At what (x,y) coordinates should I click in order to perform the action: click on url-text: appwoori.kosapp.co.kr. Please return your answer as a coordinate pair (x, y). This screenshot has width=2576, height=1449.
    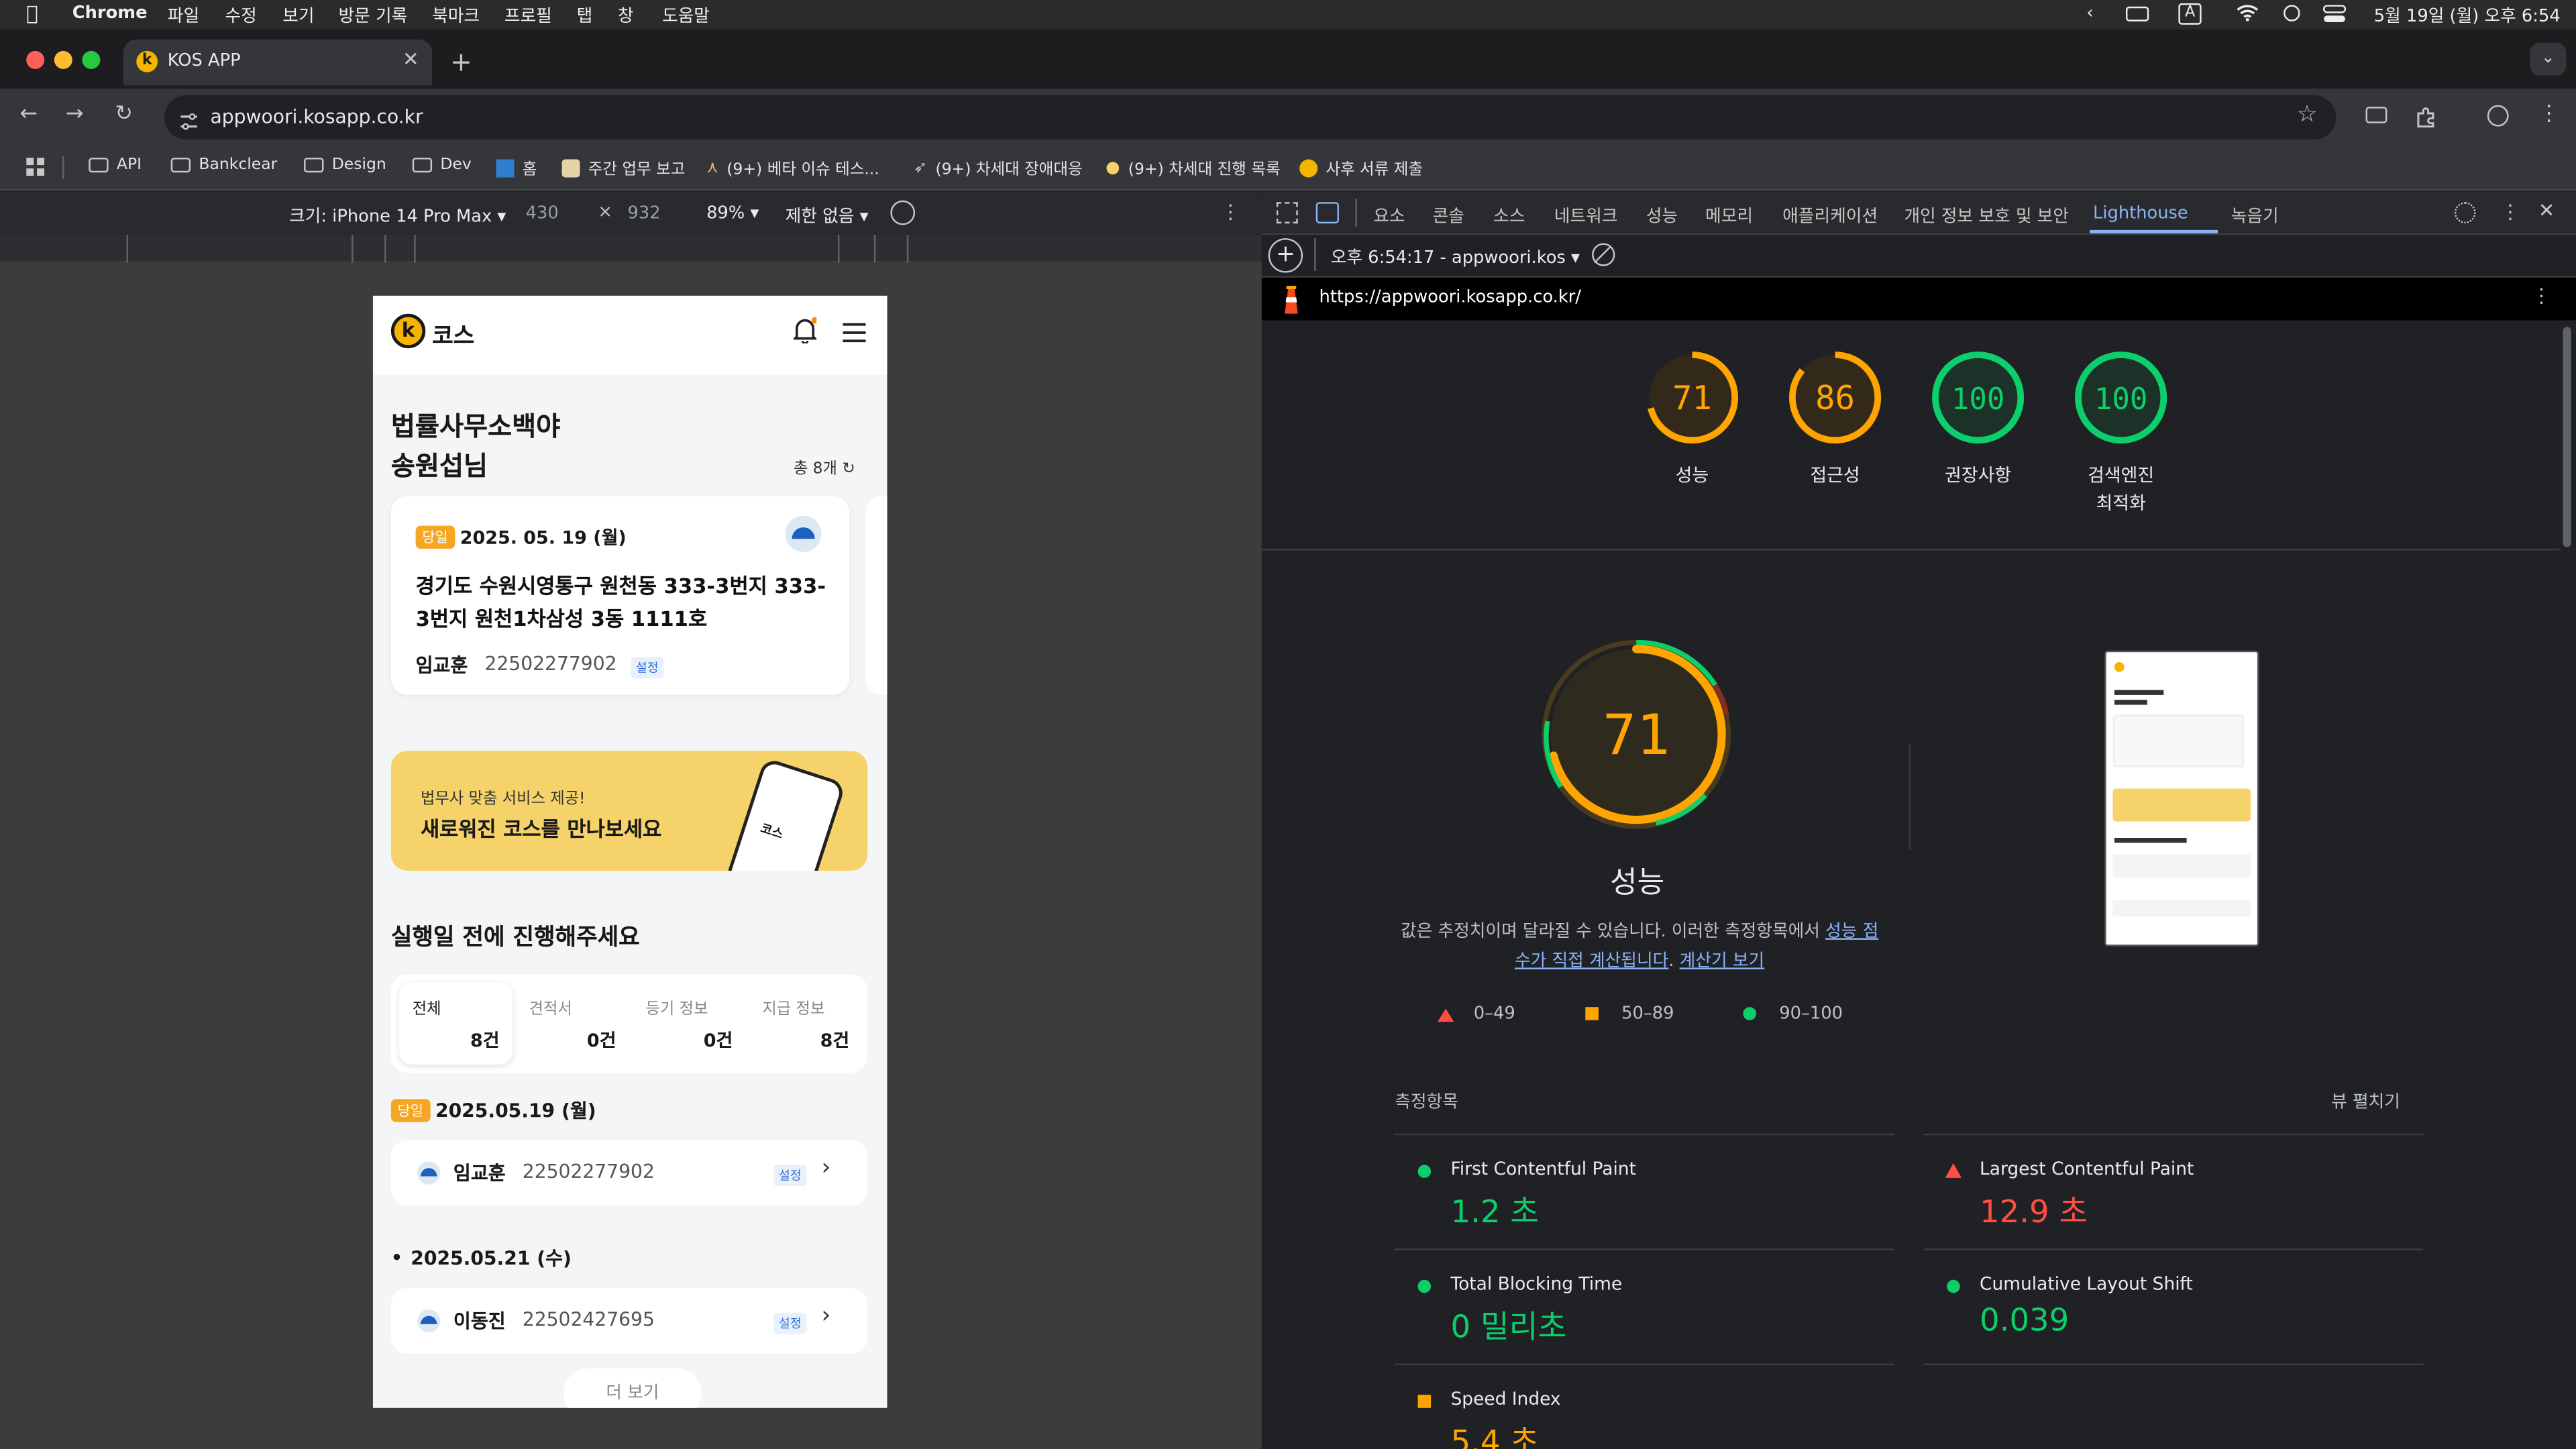
    Looking at the image, I should click on (316, 116).